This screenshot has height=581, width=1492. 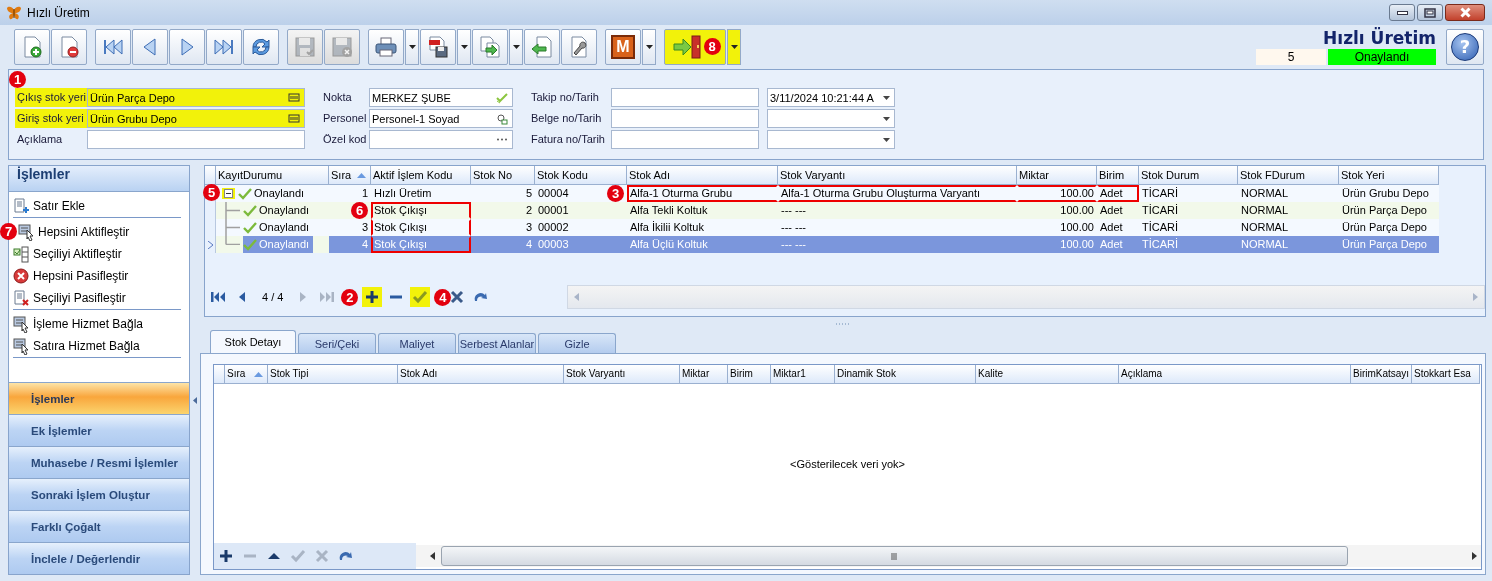 I want to click on column-header: Stok No, so click(x=503, y=175).